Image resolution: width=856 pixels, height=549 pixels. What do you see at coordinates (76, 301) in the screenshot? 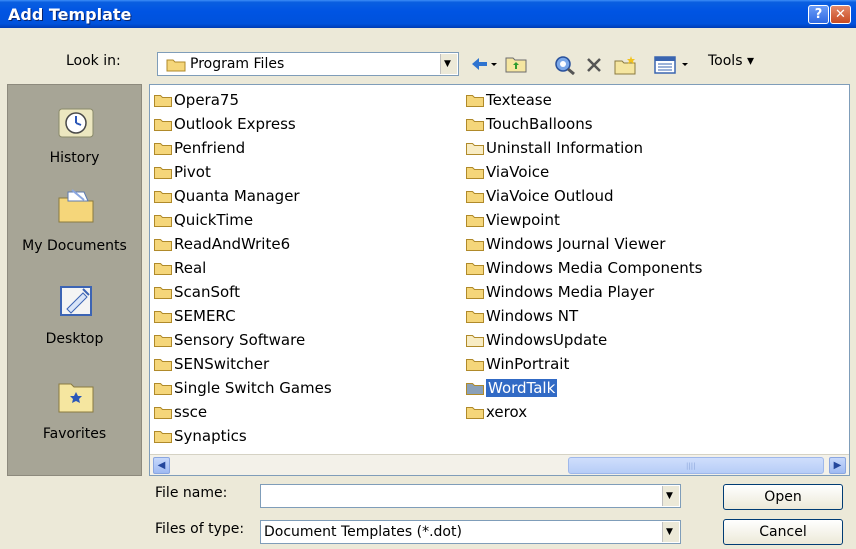
I see `desktop-icon` at bounding box center [76, 301].